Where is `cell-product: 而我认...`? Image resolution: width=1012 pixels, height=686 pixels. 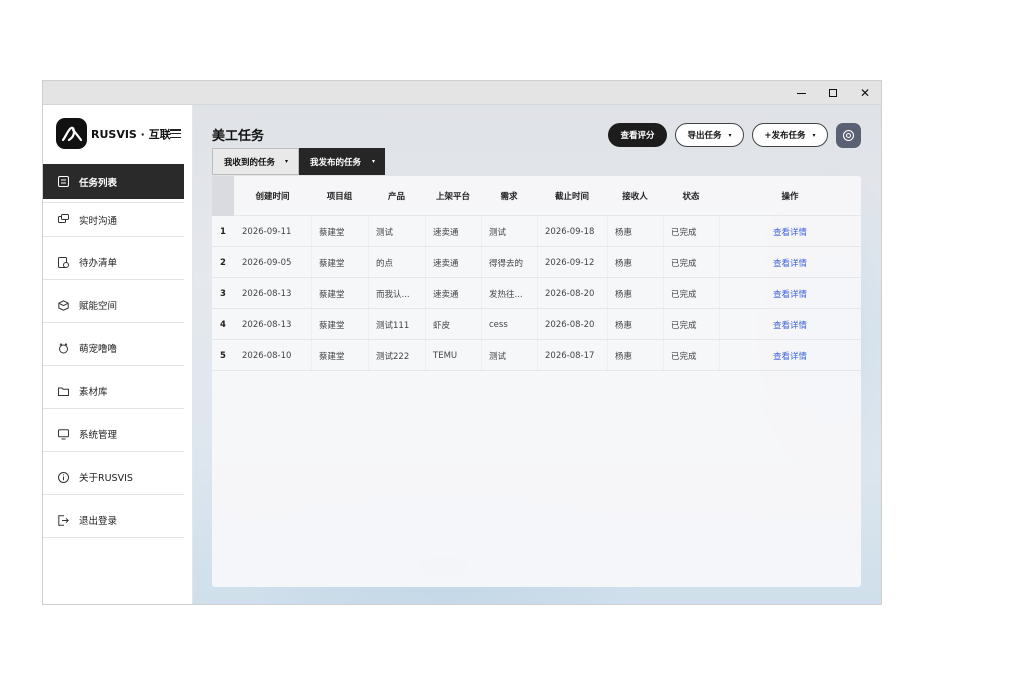 cell-product: 而我认... is located at coordinates (393, 294).